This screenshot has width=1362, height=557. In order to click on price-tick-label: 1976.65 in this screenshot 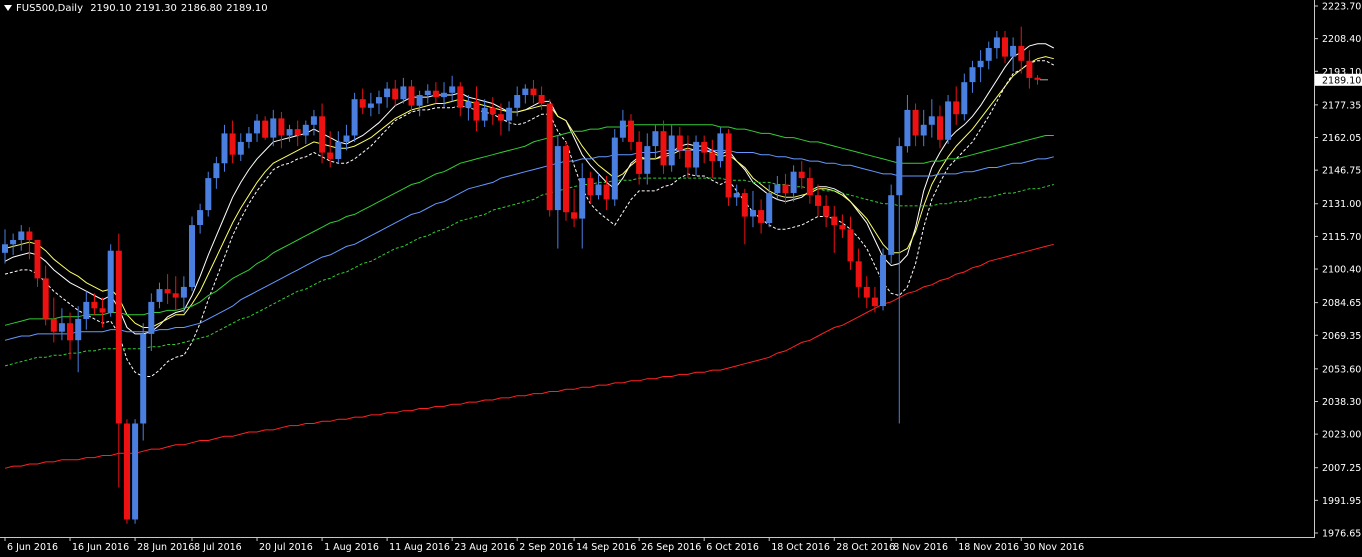, I will do `click(1341, 534)`.